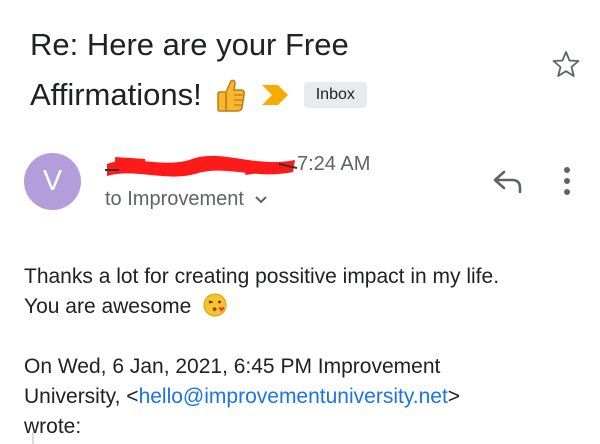 The image size is (600, 444). Describe the element at coordinates (230, 95) in the screenshot. I see `thumbs-up-emoji-icon` at that location.